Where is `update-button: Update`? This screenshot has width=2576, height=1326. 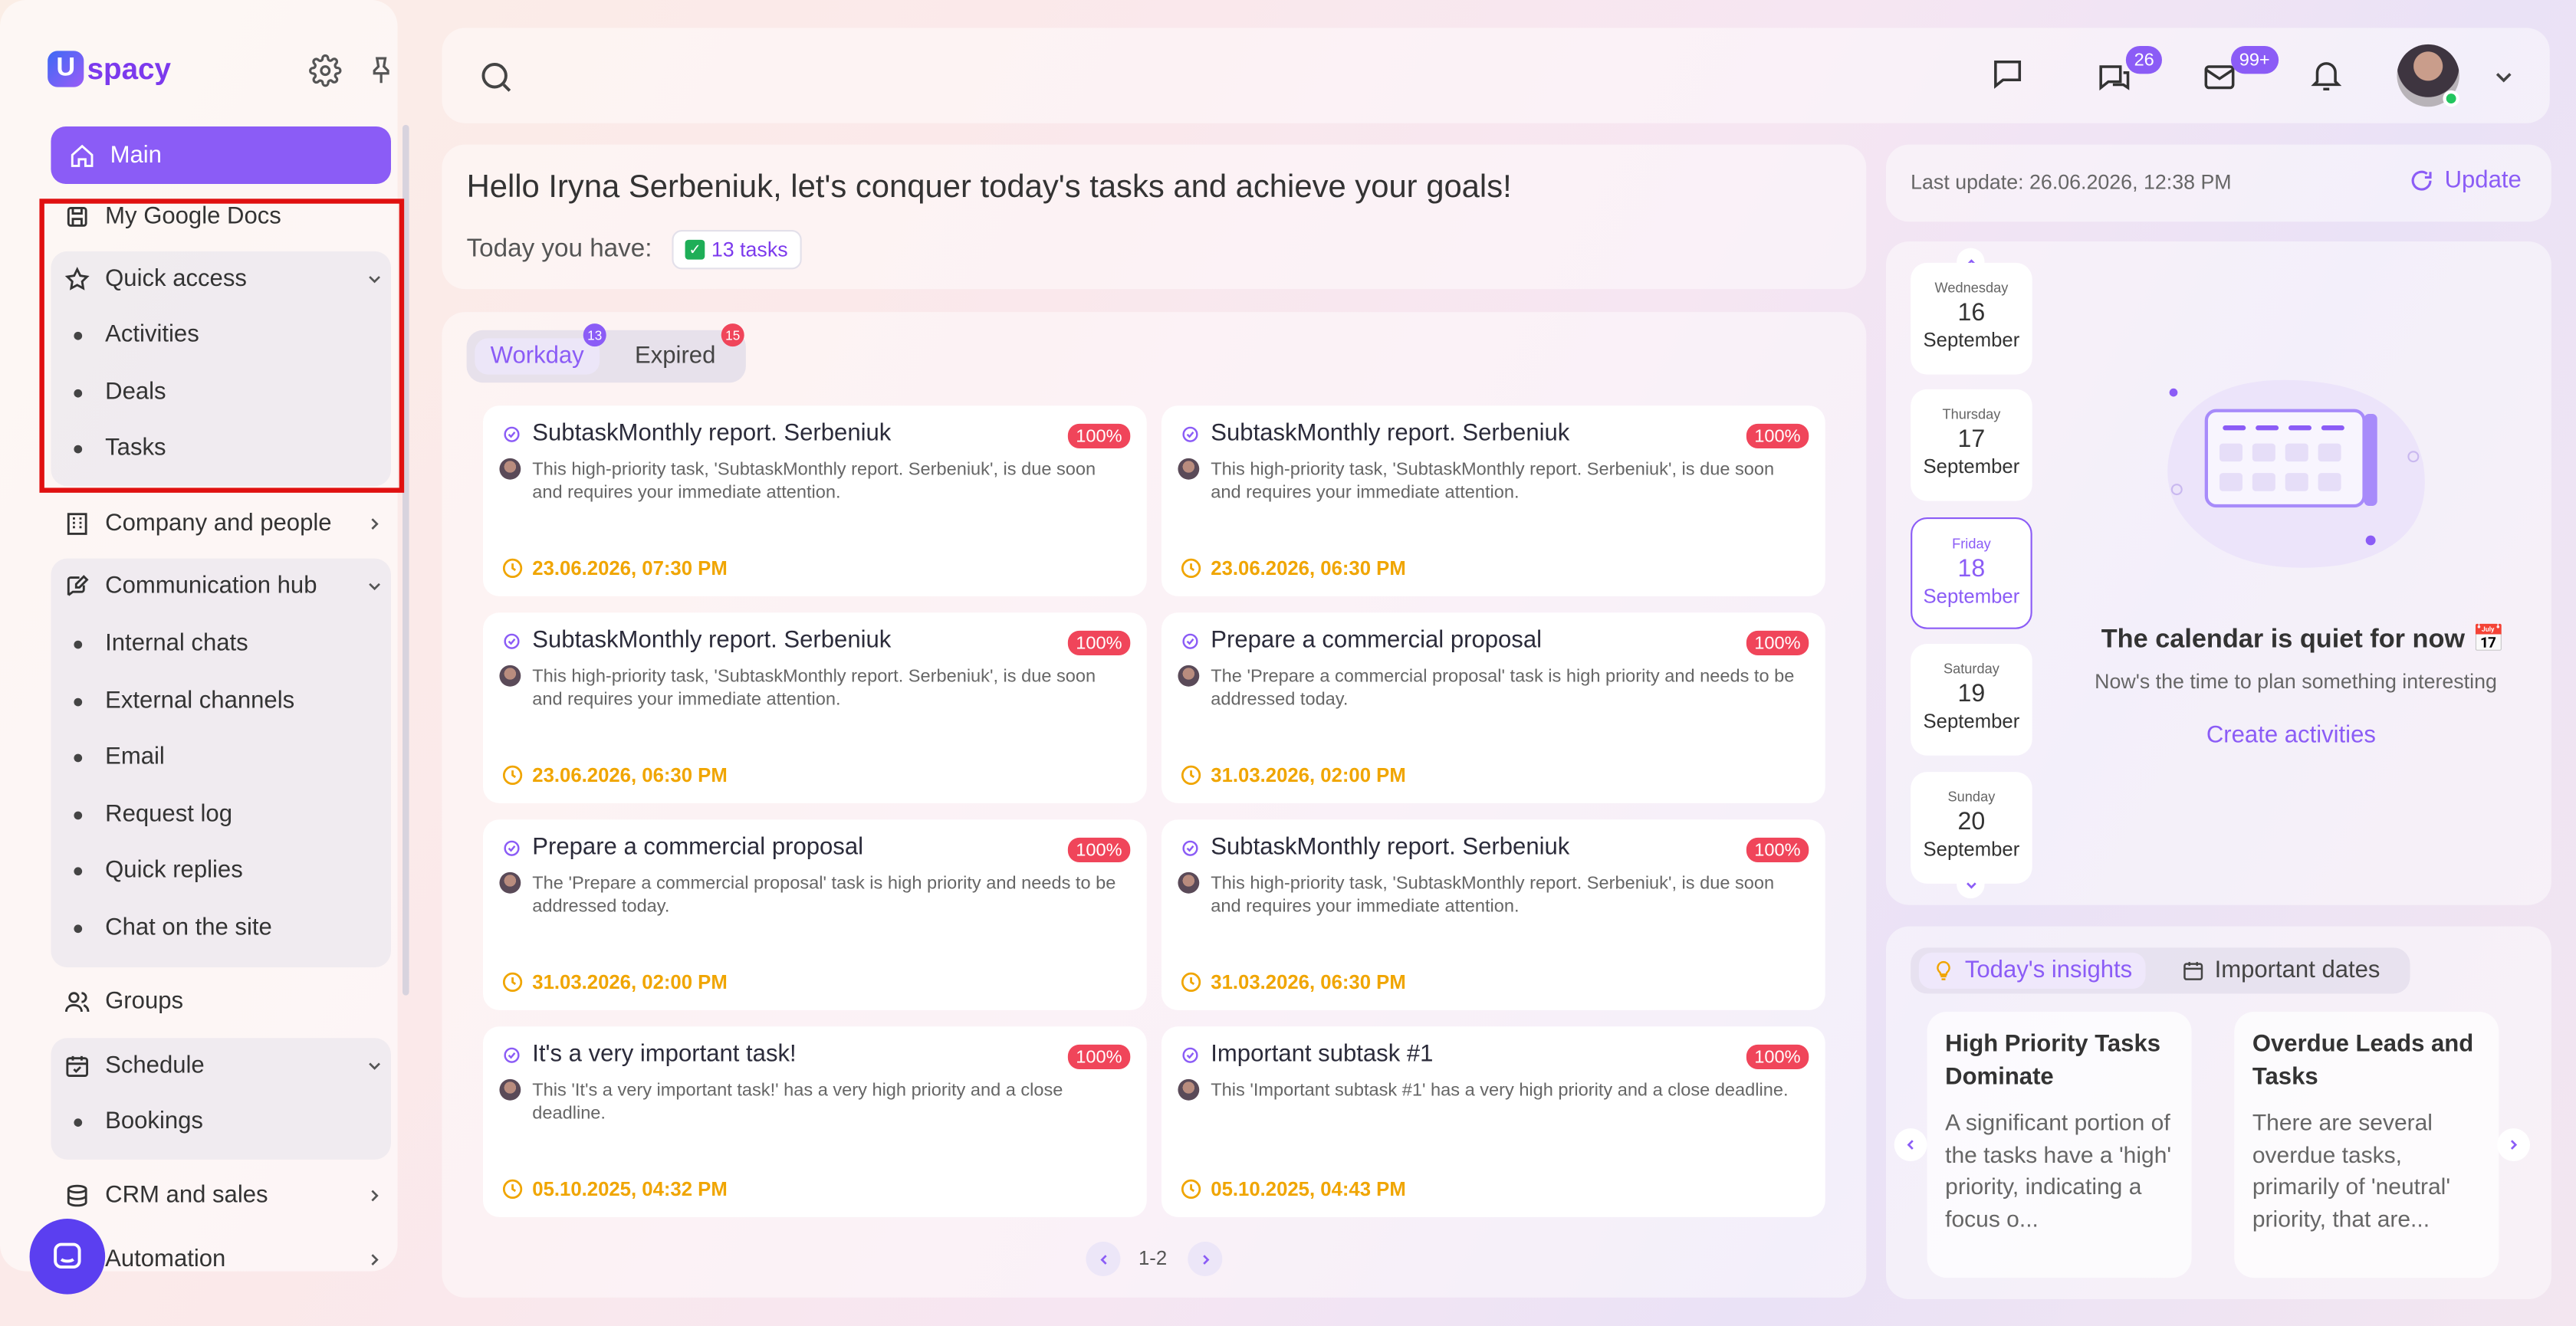
update-button: Update is located at coordinates (2465, 180).